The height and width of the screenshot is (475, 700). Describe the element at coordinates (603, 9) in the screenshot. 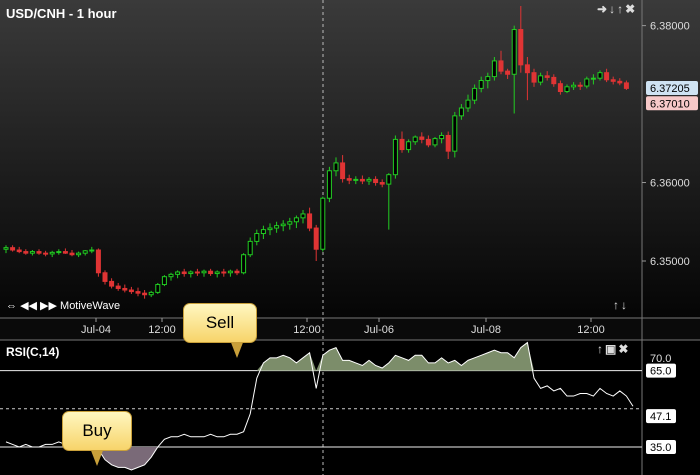

I see `arrow-right-icon: ➜` at that location.